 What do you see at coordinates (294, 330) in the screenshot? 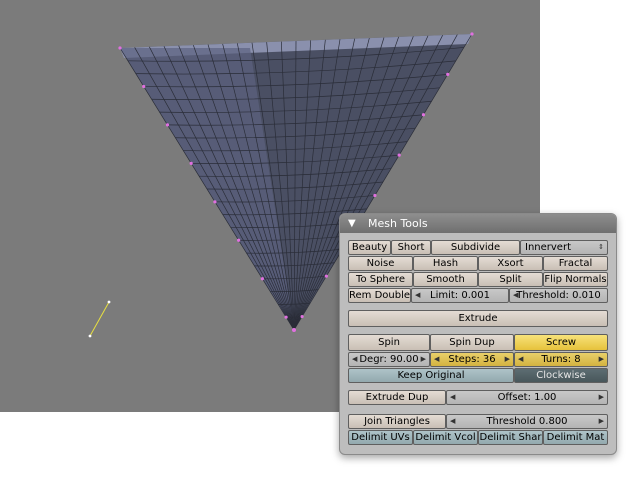
I see `apex-vertex` at bounding box center [294, 330].